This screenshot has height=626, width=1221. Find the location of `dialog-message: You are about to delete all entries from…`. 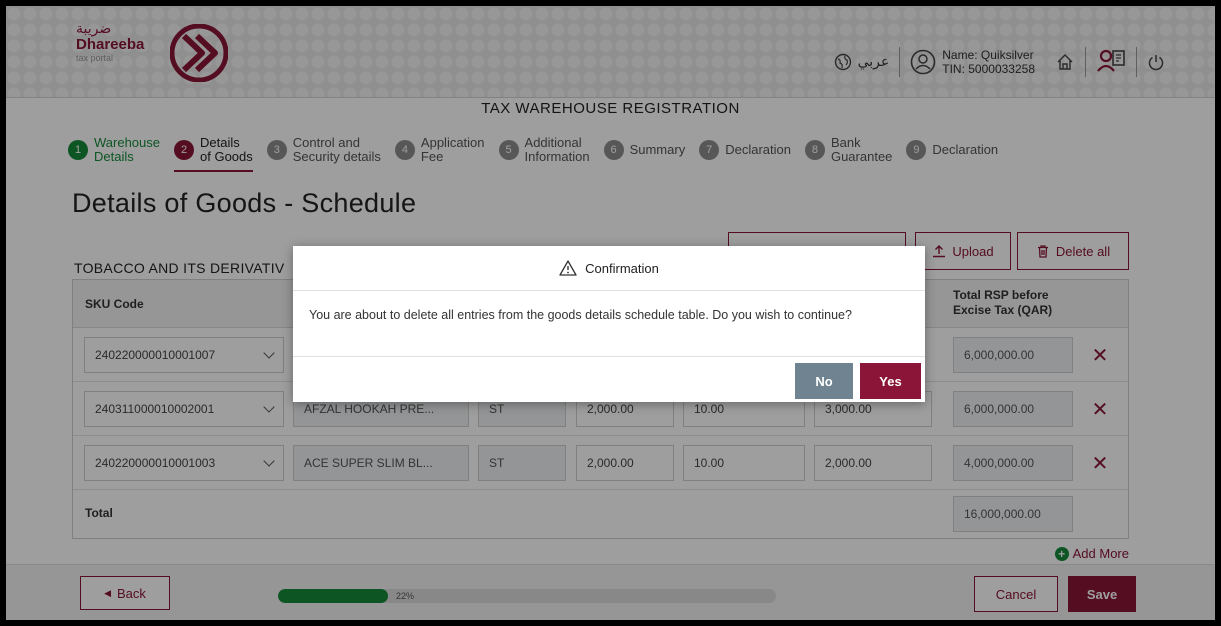

dialog-message: You are about to delete all entries from… is located at coordinates (609, 324).